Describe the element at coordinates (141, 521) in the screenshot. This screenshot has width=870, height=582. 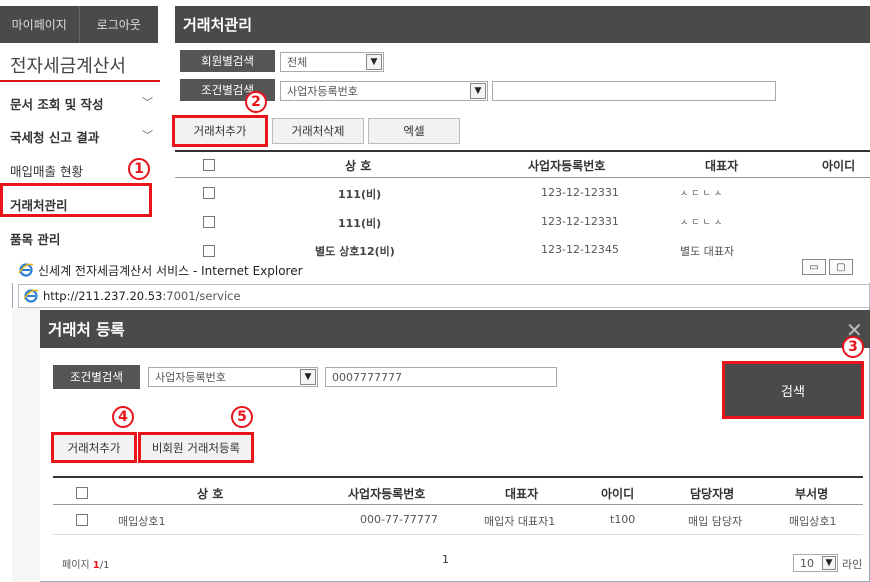
I see `dialog-cell-name: 매입상호1` at that location.